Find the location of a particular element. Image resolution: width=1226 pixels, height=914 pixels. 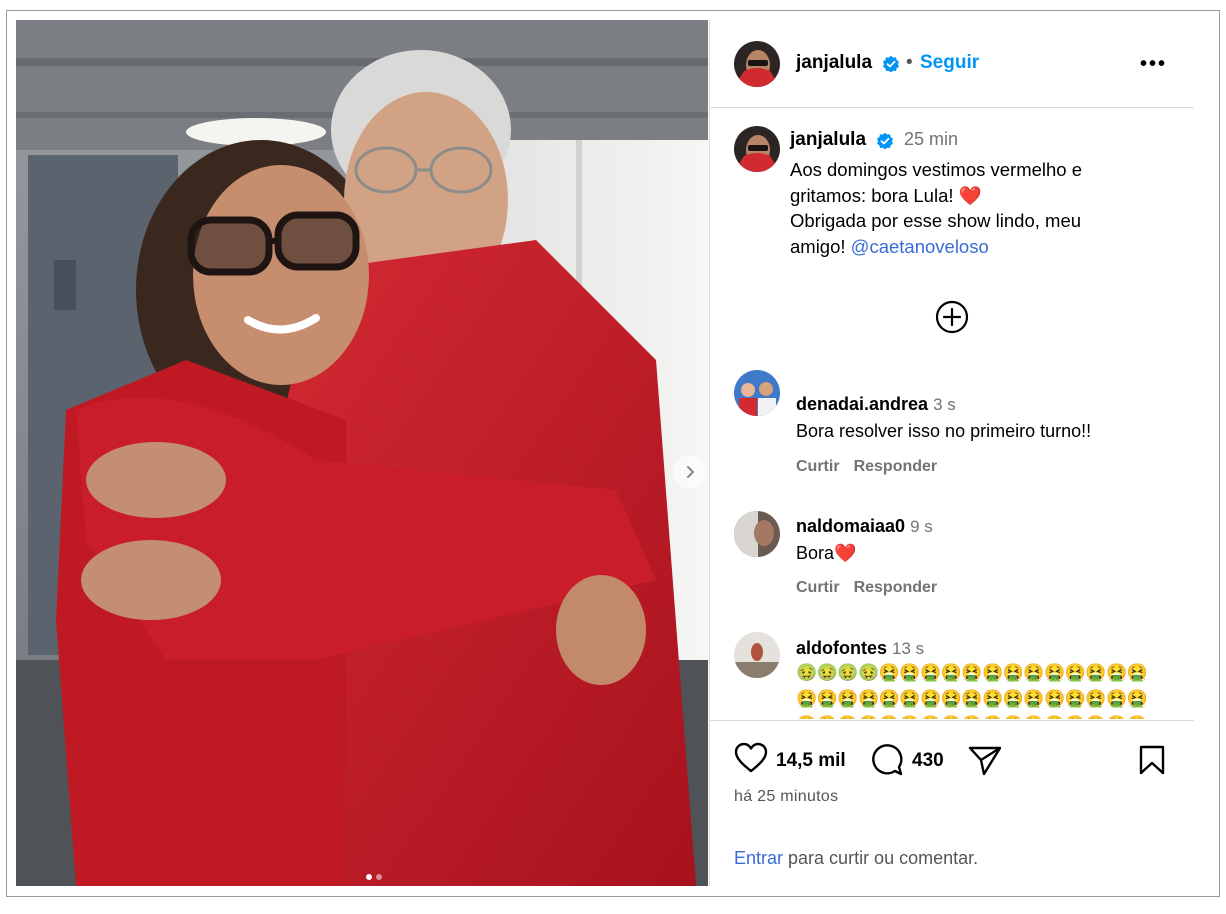

load-more-comments-button is located at coordinates (952, 317).